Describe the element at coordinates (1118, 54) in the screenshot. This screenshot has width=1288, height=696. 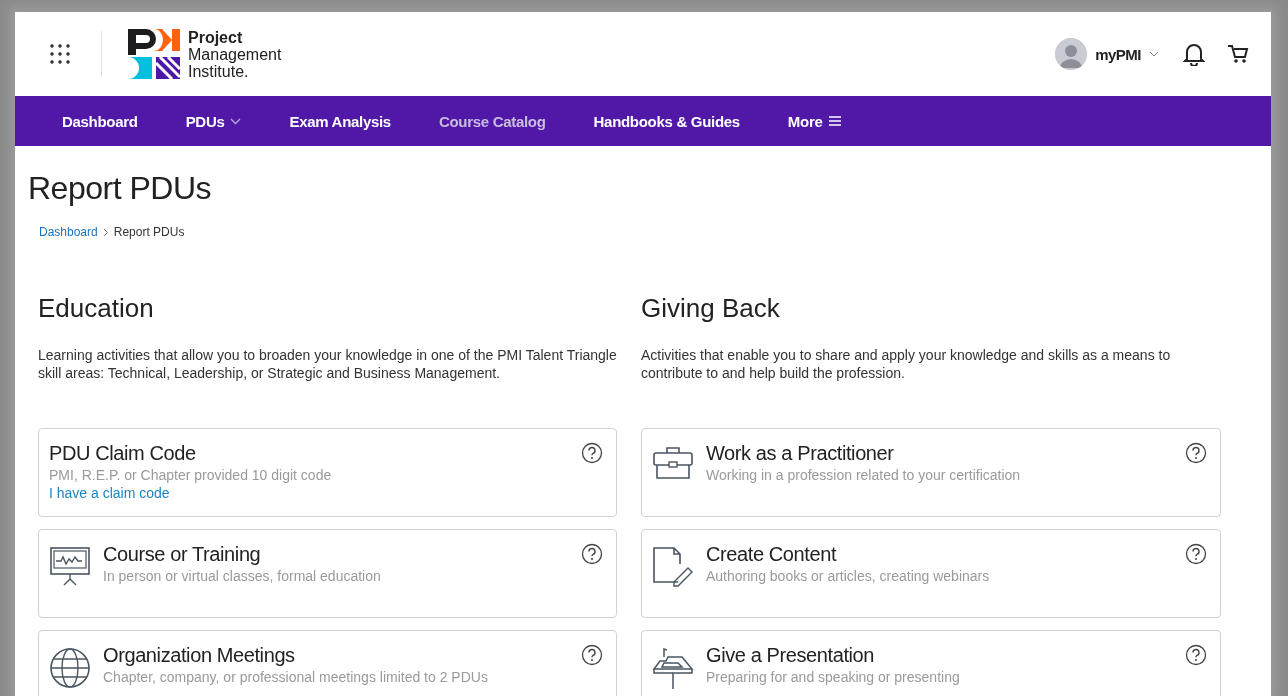
I see `account-menu-link: myPMI` at that location.